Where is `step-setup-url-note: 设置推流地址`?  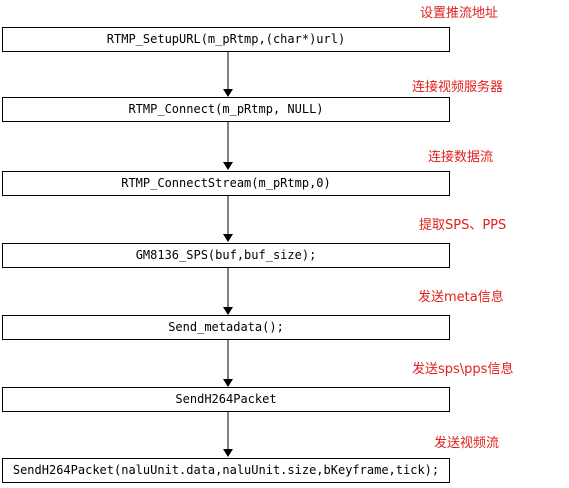 step-setup-url-note: 设置推流地址 is located at coordinates (459, 13).